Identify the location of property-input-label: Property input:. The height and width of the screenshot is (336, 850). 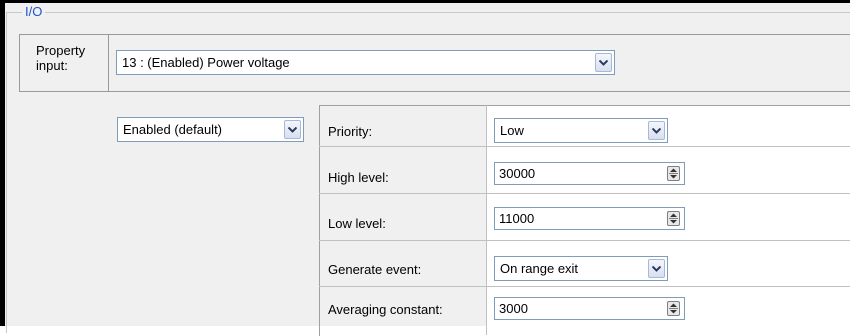
(61, 58).